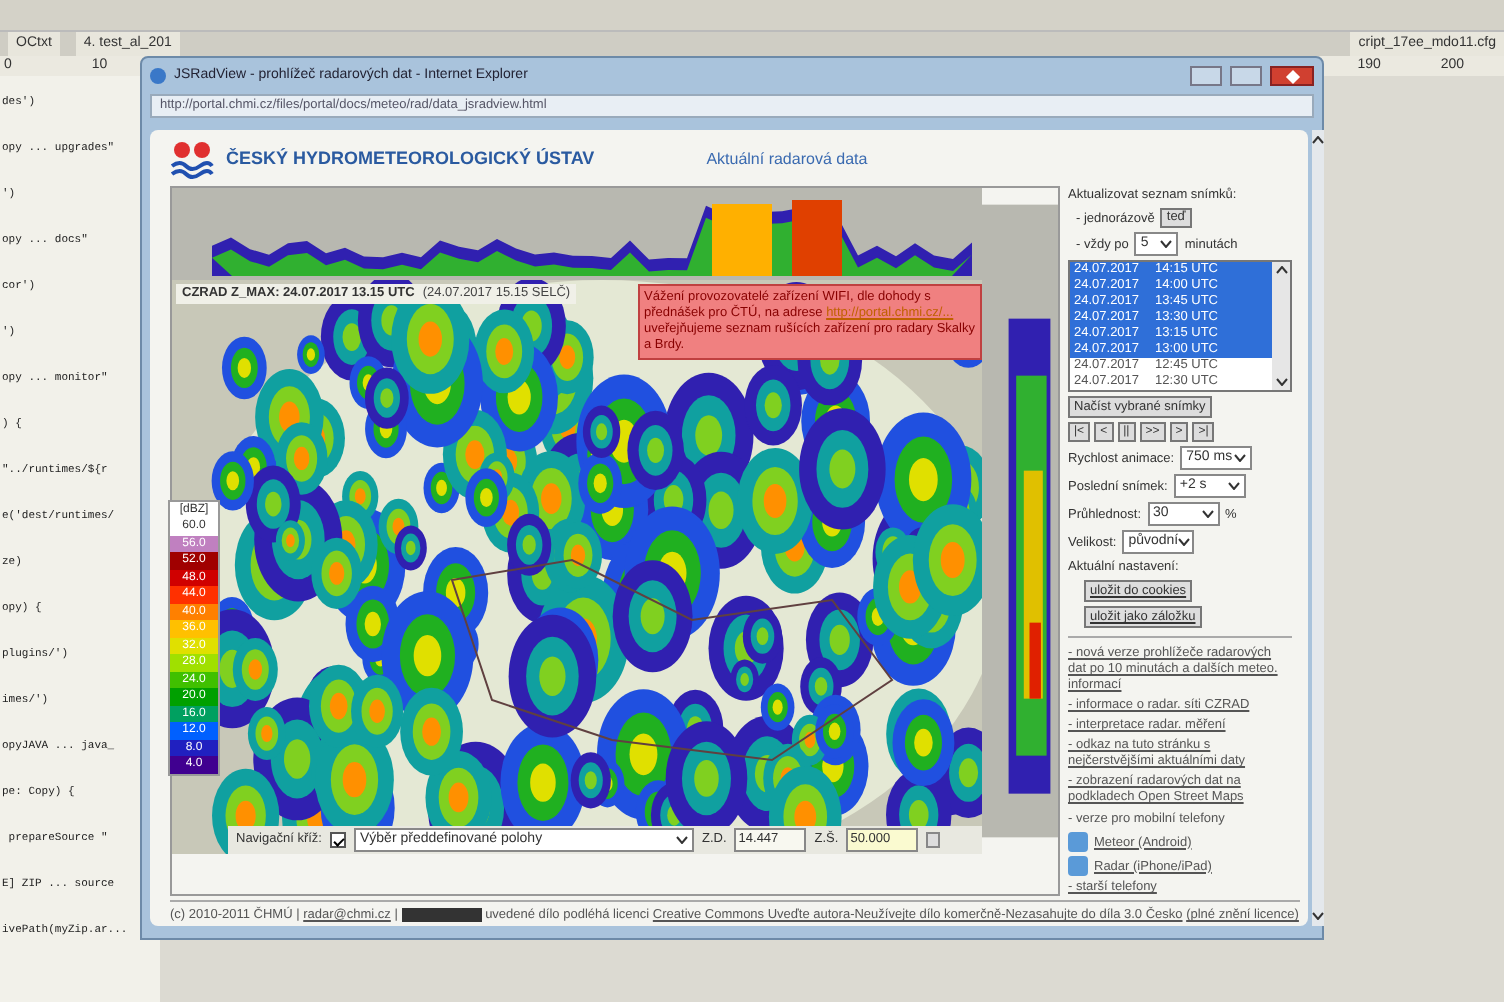  Describe the element at coordinates (1206, 76) in the screenshot. I see `minimize-button` at that location.